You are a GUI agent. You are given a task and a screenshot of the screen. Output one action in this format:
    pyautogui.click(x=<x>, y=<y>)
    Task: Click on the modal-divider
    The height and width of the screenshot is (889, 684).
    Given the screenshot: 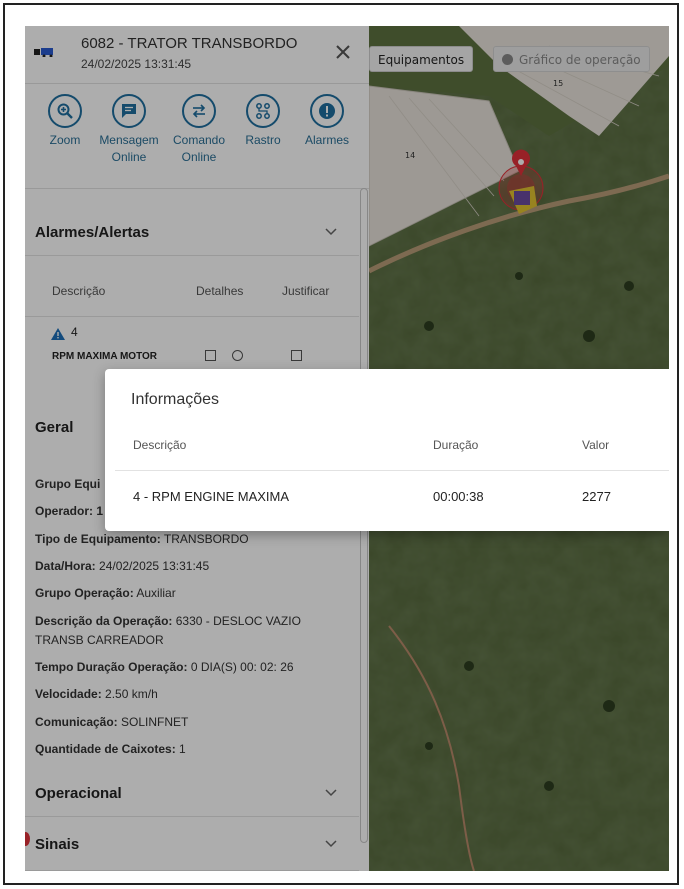 What is the action you would take?
    pyautogui.click(x=392, y=470)
    